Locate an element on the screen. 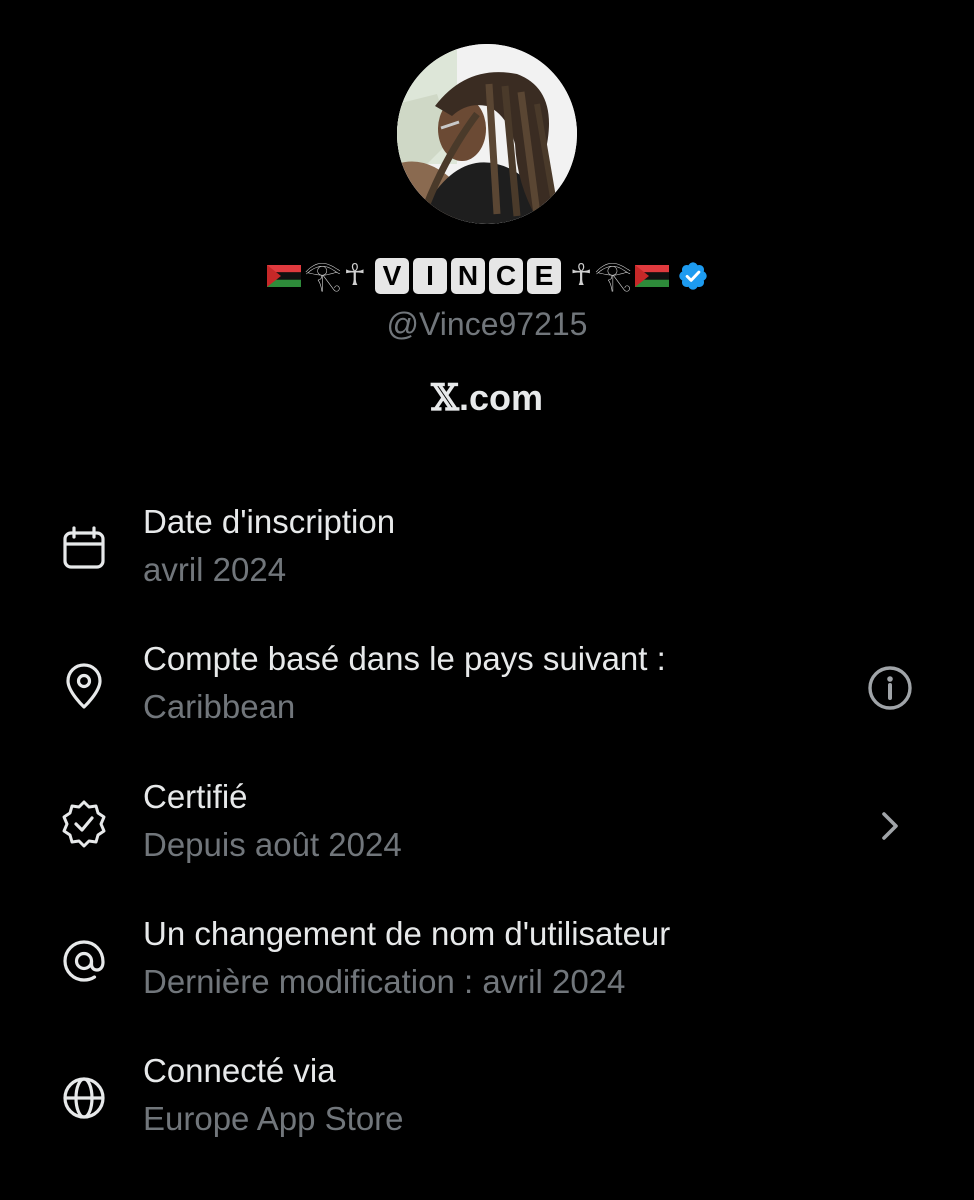 This screenshot has width=974, height=1200. chevron-right-icon is located at coordinates (890, 826).